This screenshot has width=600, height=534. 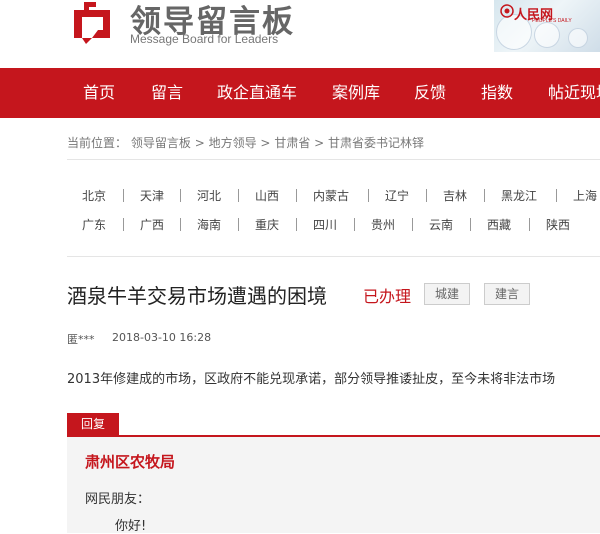 What do you see at coordinates (507, 294) in the screenshot?
I see `tag-suggestion: 建言` at bounding box center [507, 294].